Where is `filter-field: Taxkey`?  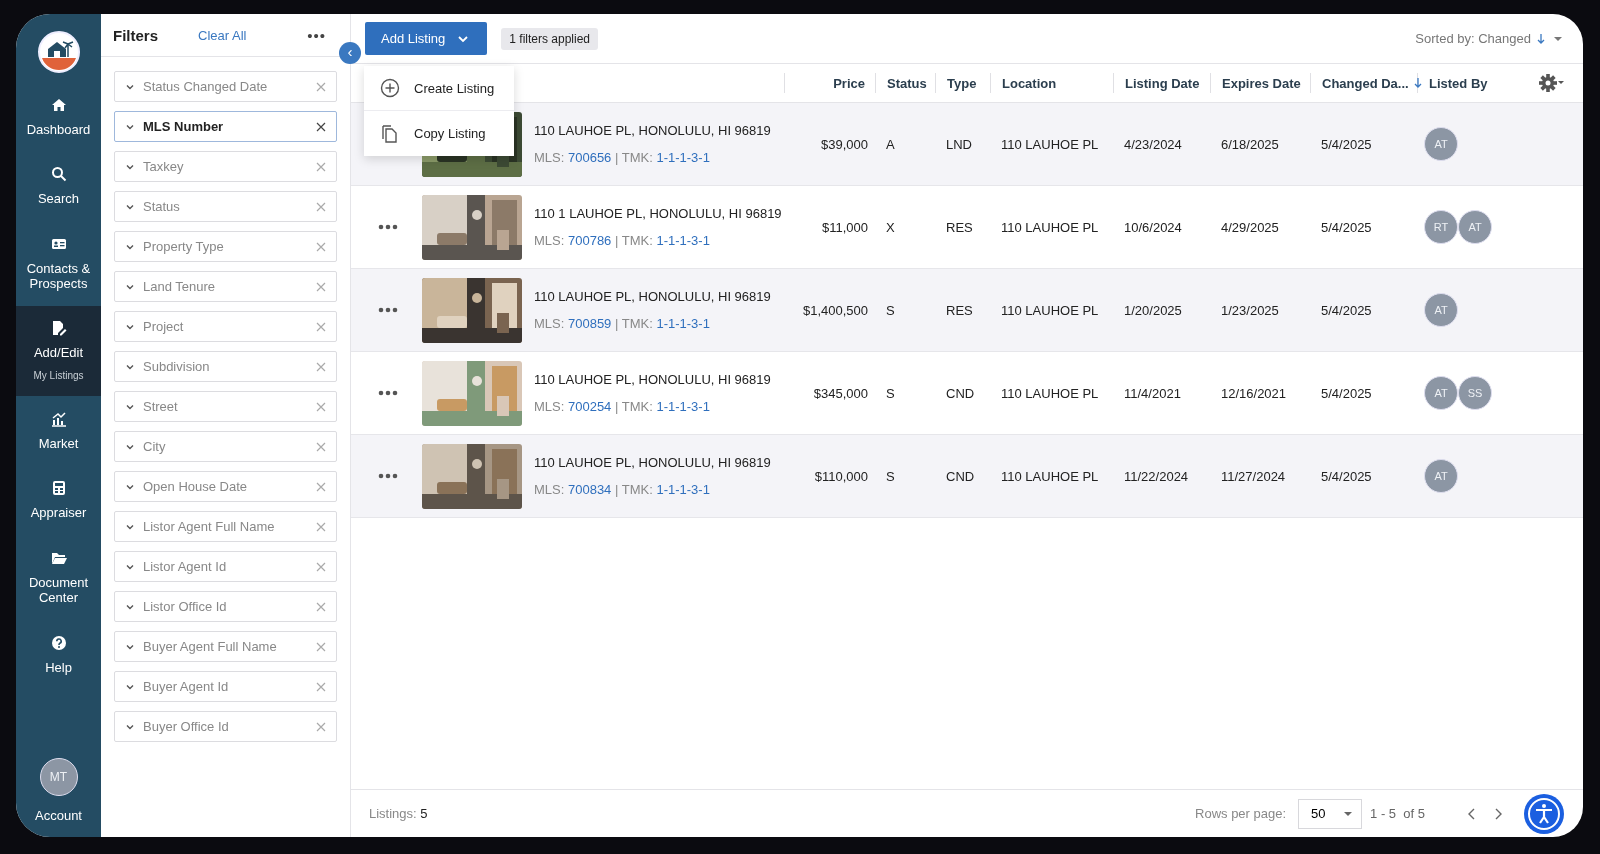
filter-field: Taxkey is located at coordinates (225, 166).